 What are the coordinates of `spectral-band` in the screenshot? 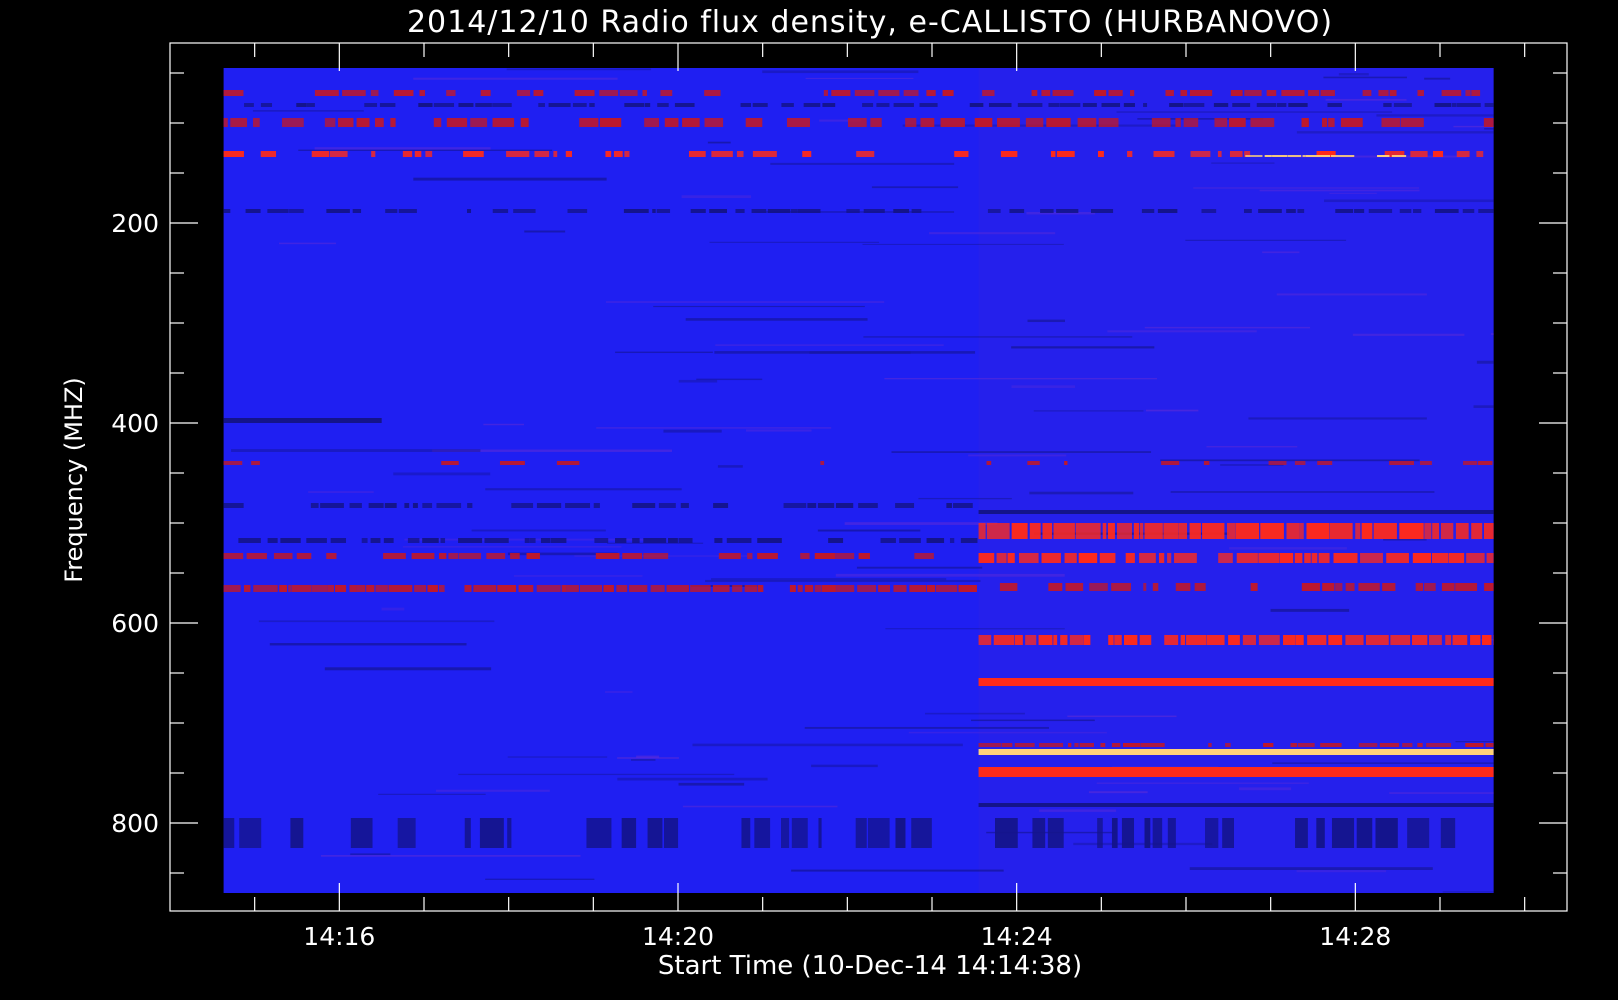 It's located at (1236, 752).